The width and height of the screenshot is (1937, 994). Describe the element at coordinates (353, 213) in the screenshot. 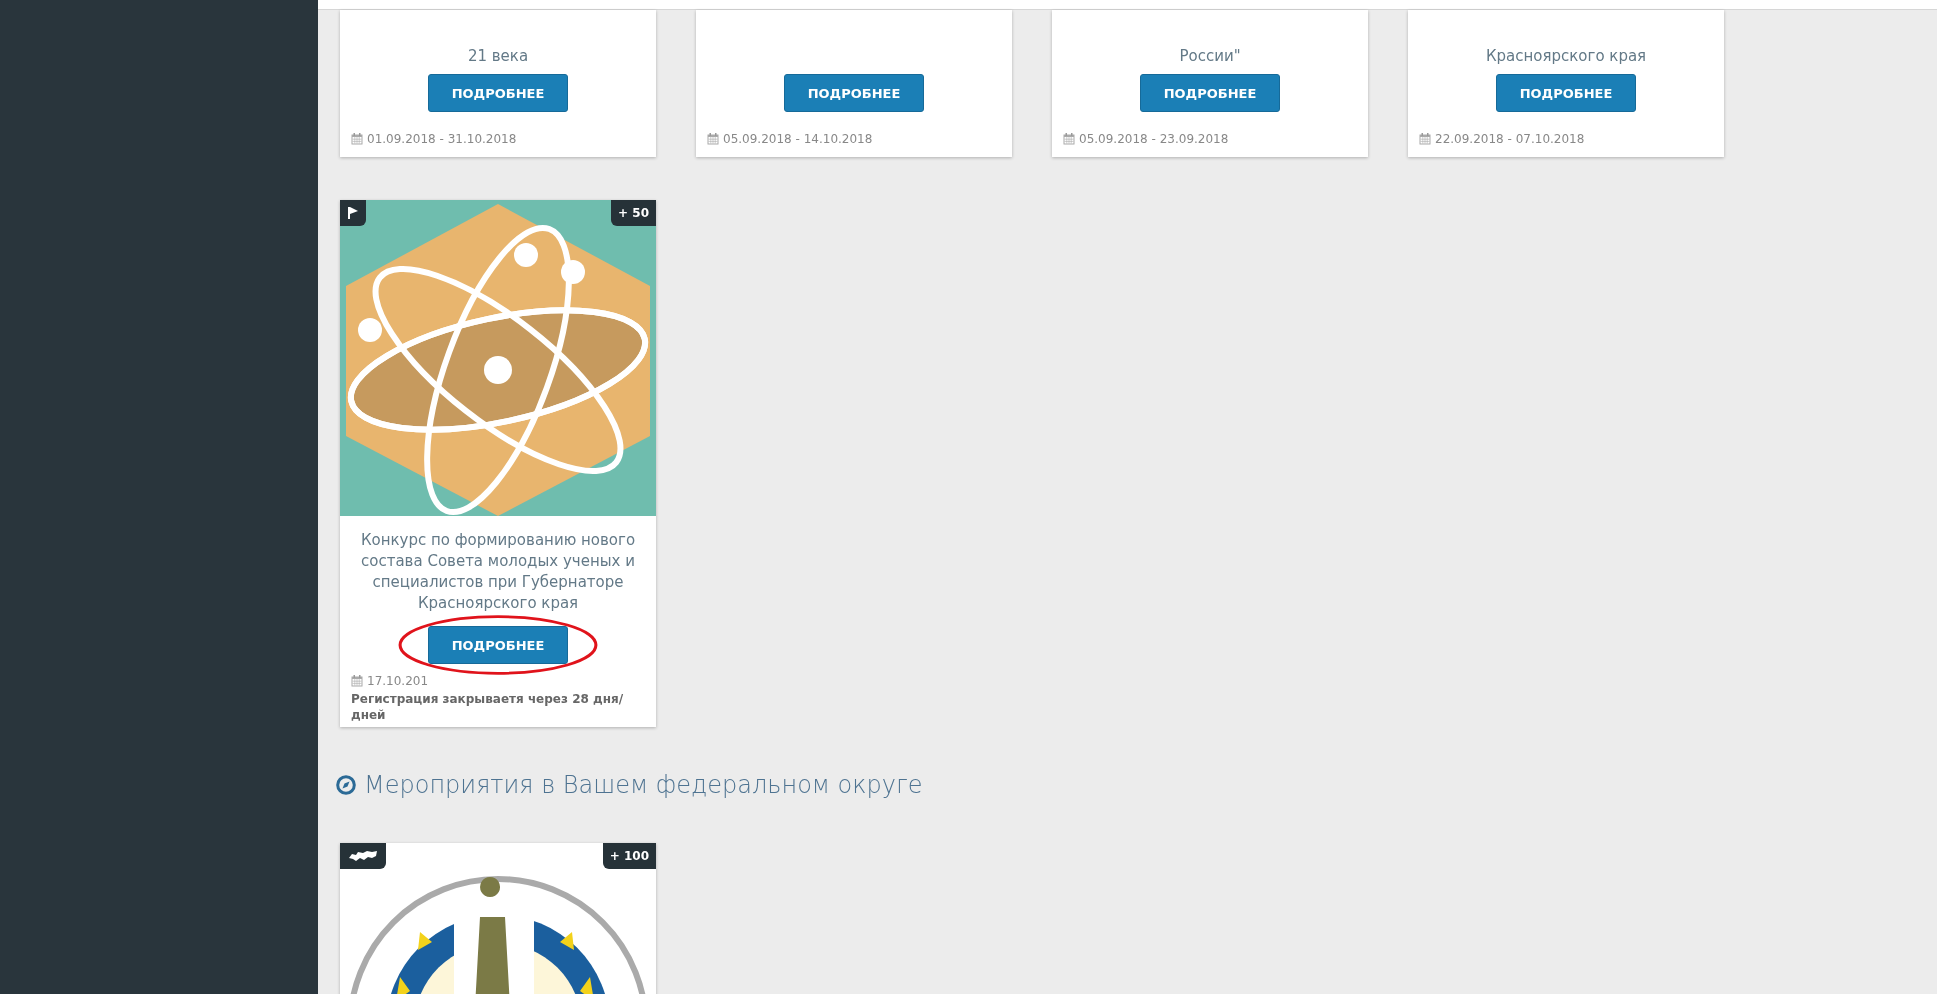

I see `flag-icon` at that location.